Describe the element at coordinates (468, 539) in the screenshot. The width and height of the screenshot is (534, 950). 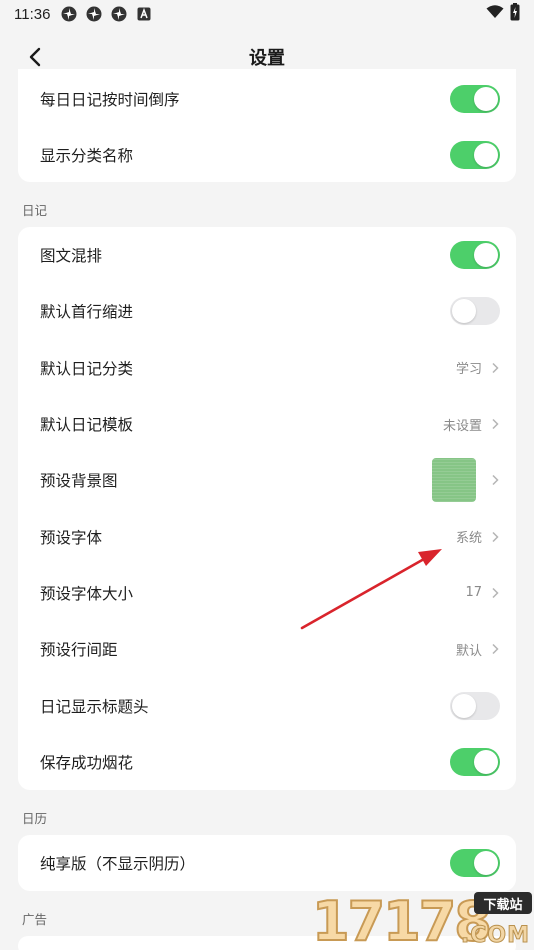
I see `setting-value: 系统` at that location.